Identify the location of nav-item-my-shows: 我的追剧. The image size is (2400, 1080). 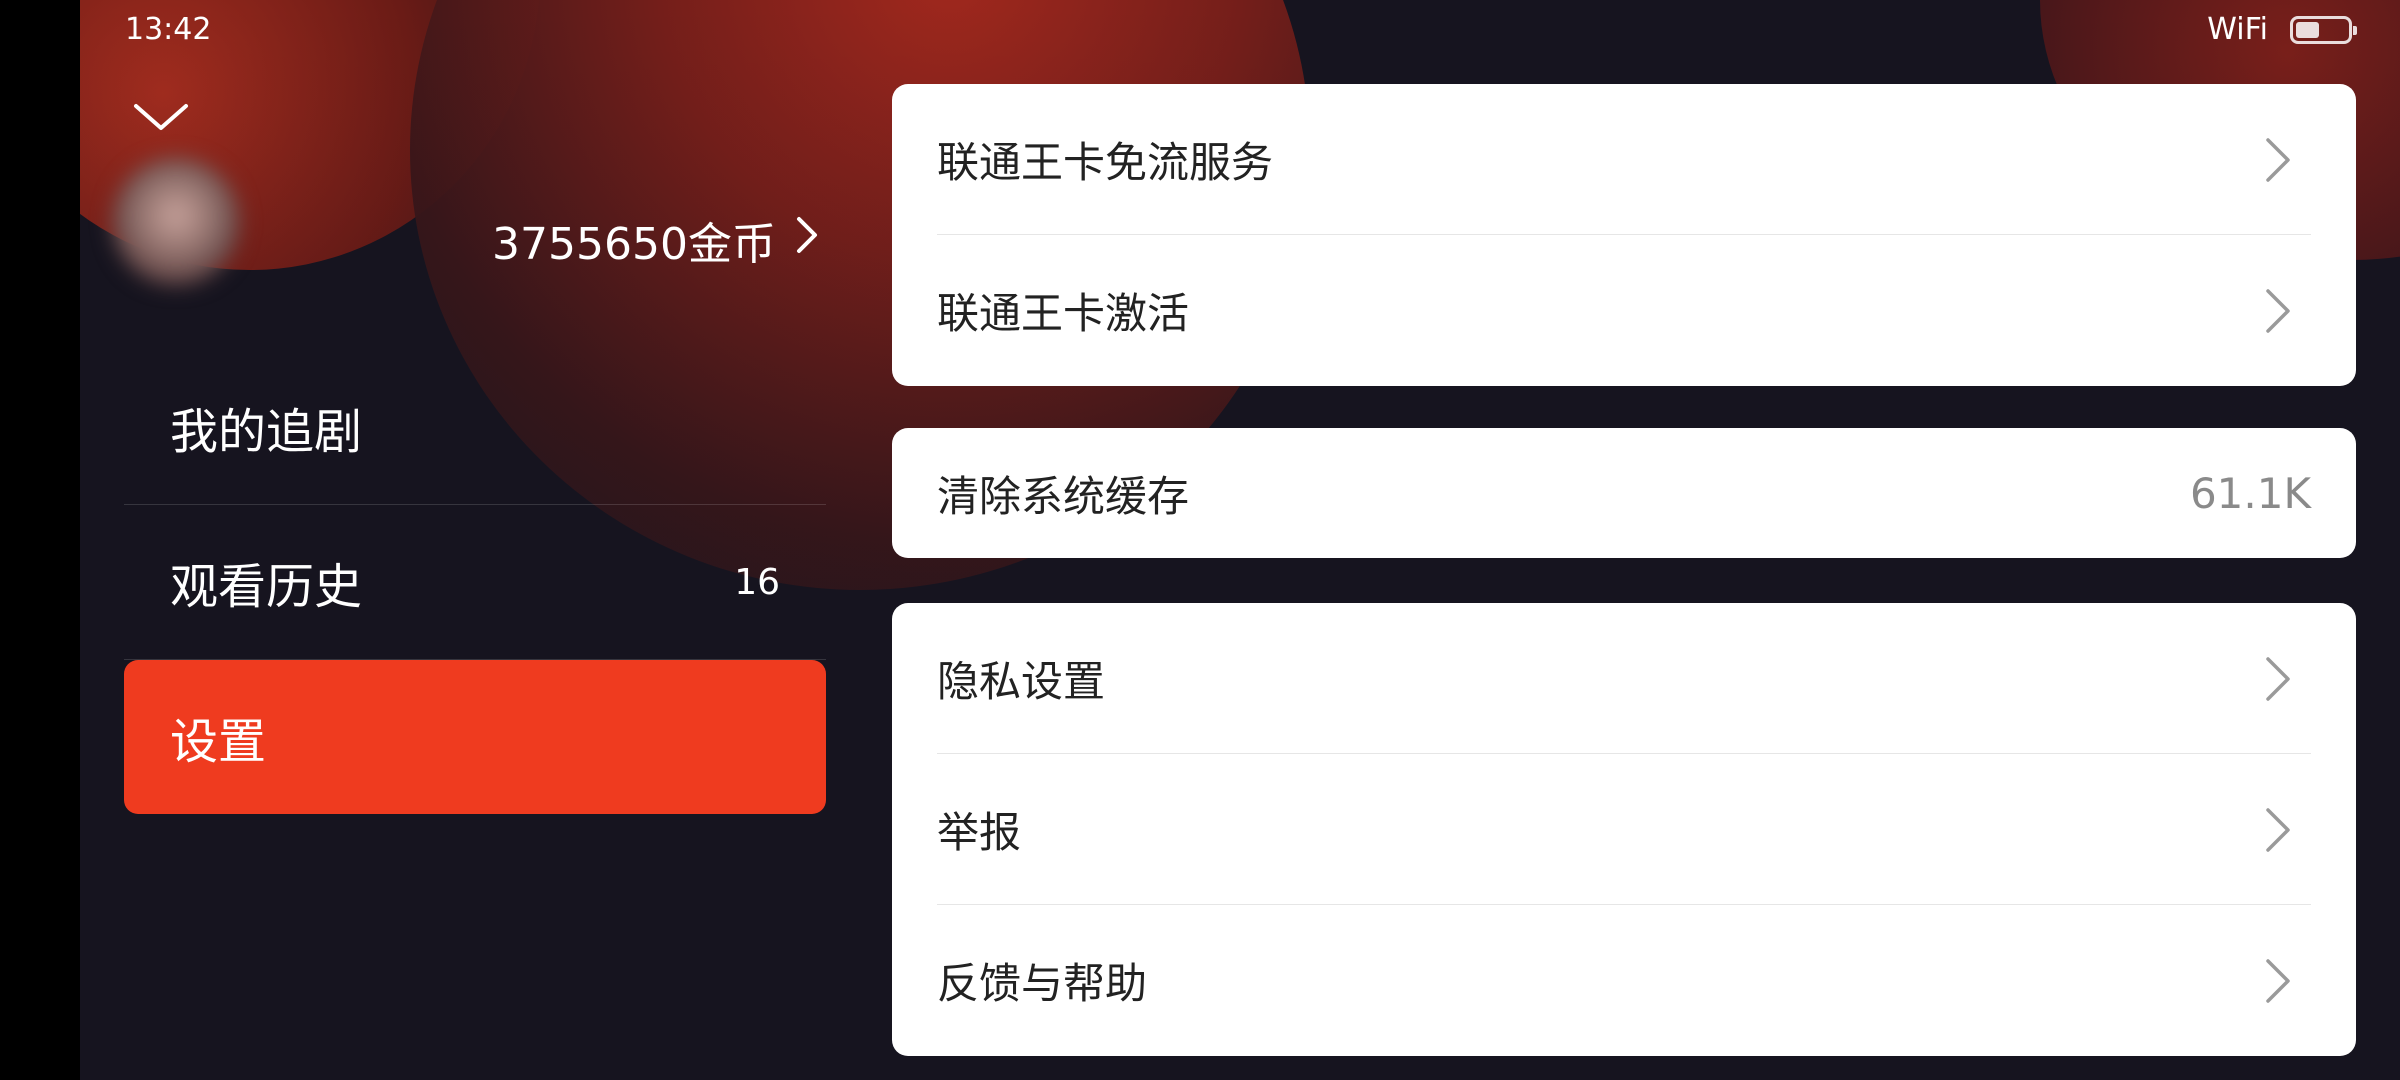
(475, 427).